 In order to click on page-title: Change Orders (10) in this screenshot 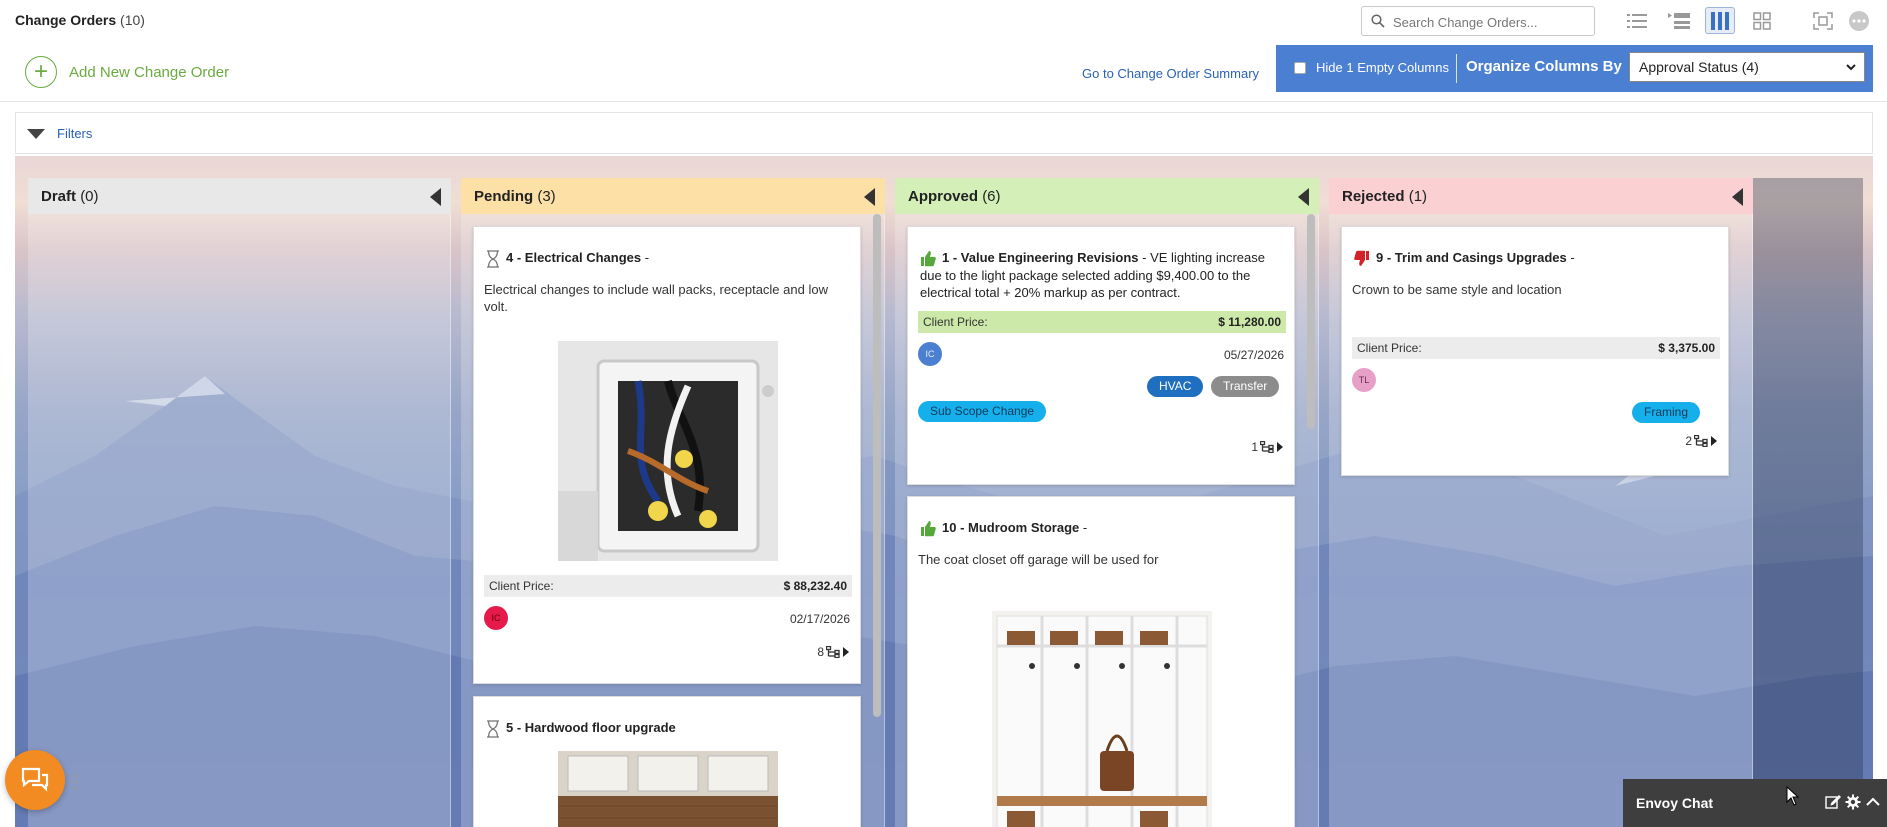, I will do `click(80, 20)`.